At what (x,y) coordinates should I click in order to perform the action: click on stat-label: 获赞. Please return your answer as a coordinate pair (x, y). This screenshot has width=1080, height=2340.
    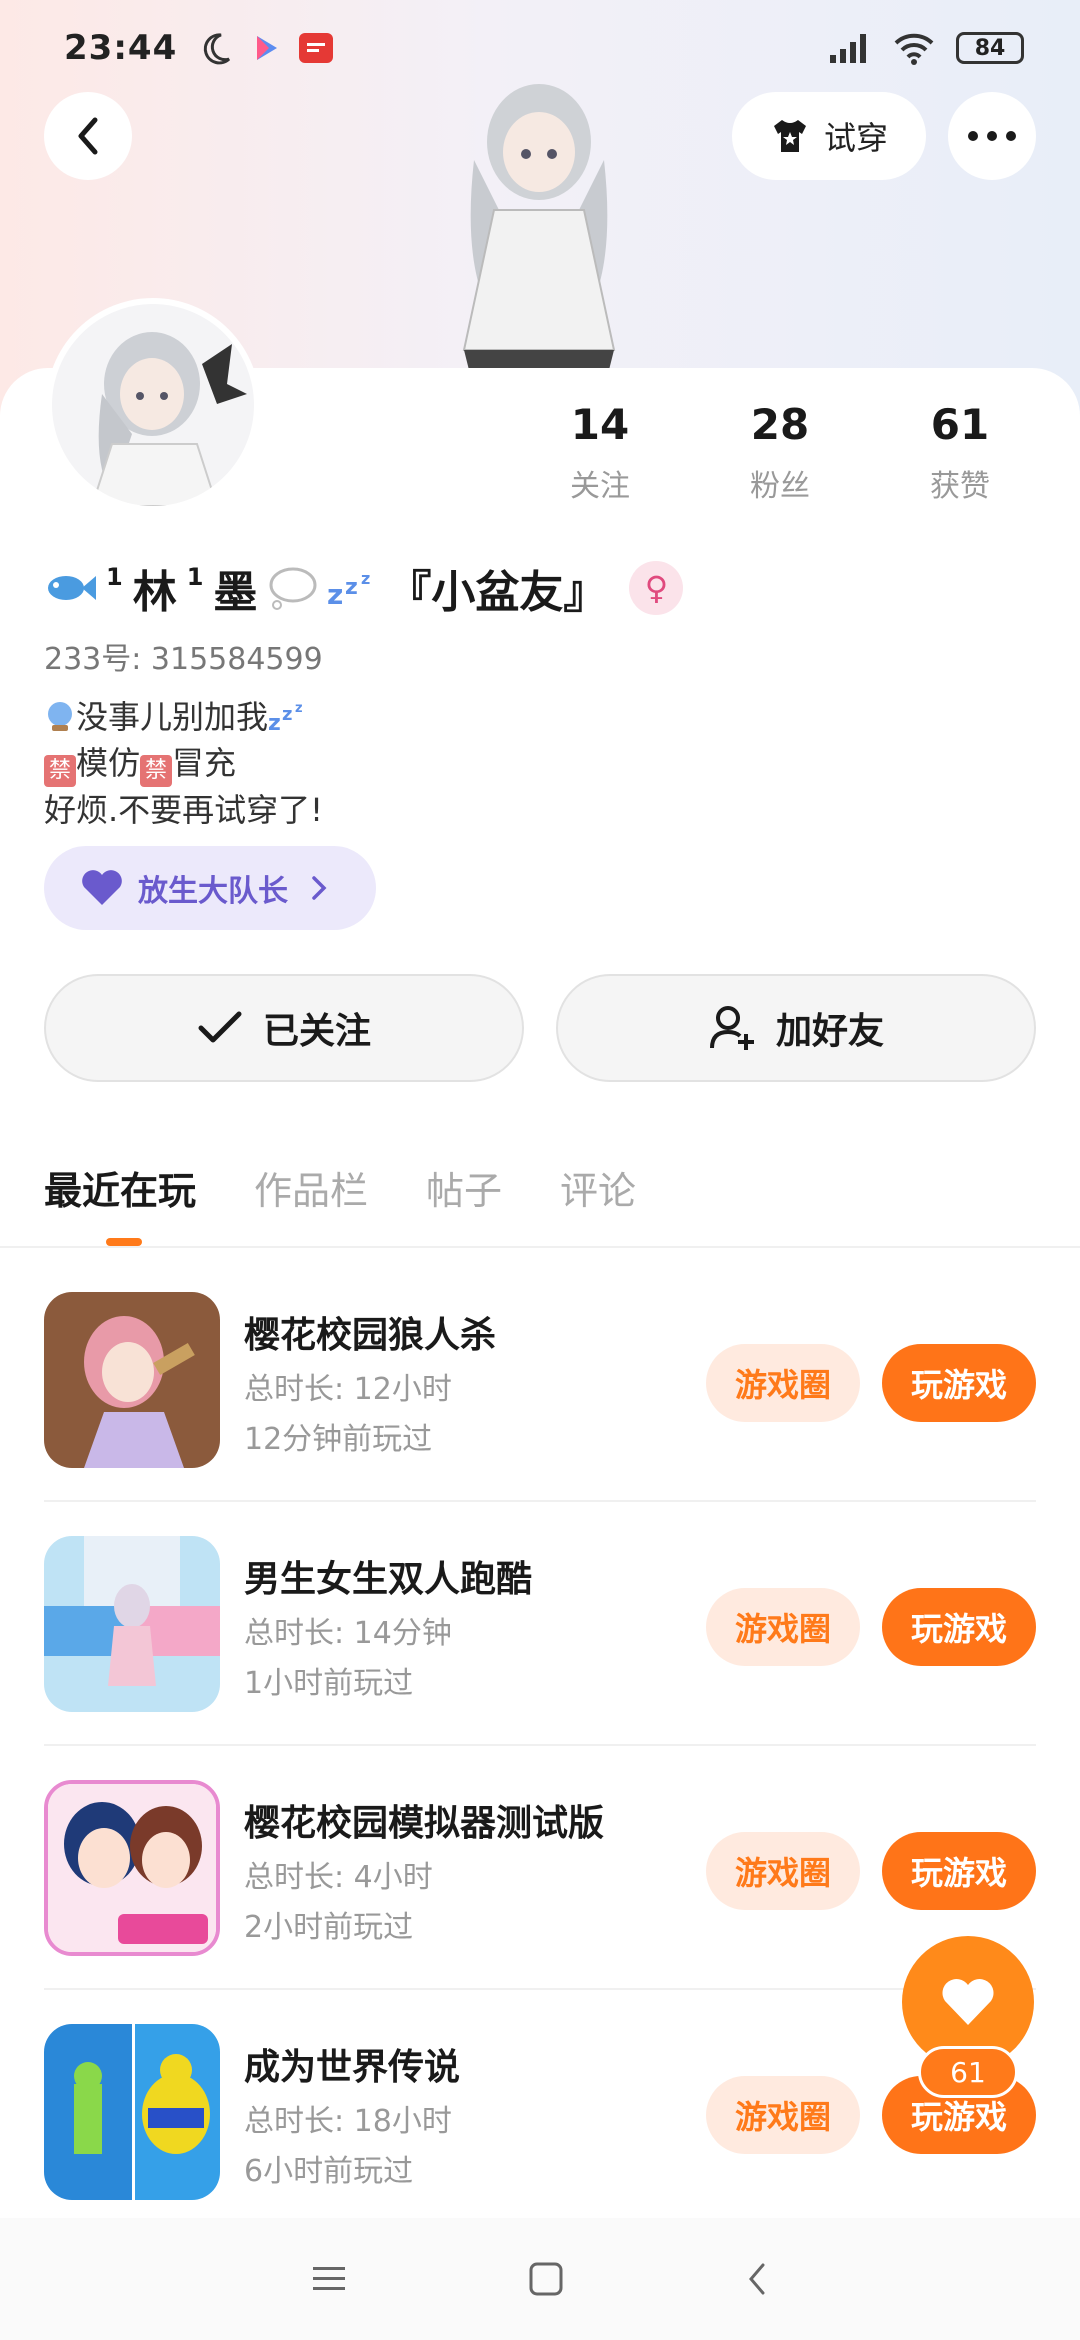
    Looking at the image, I should click on (960, 486).